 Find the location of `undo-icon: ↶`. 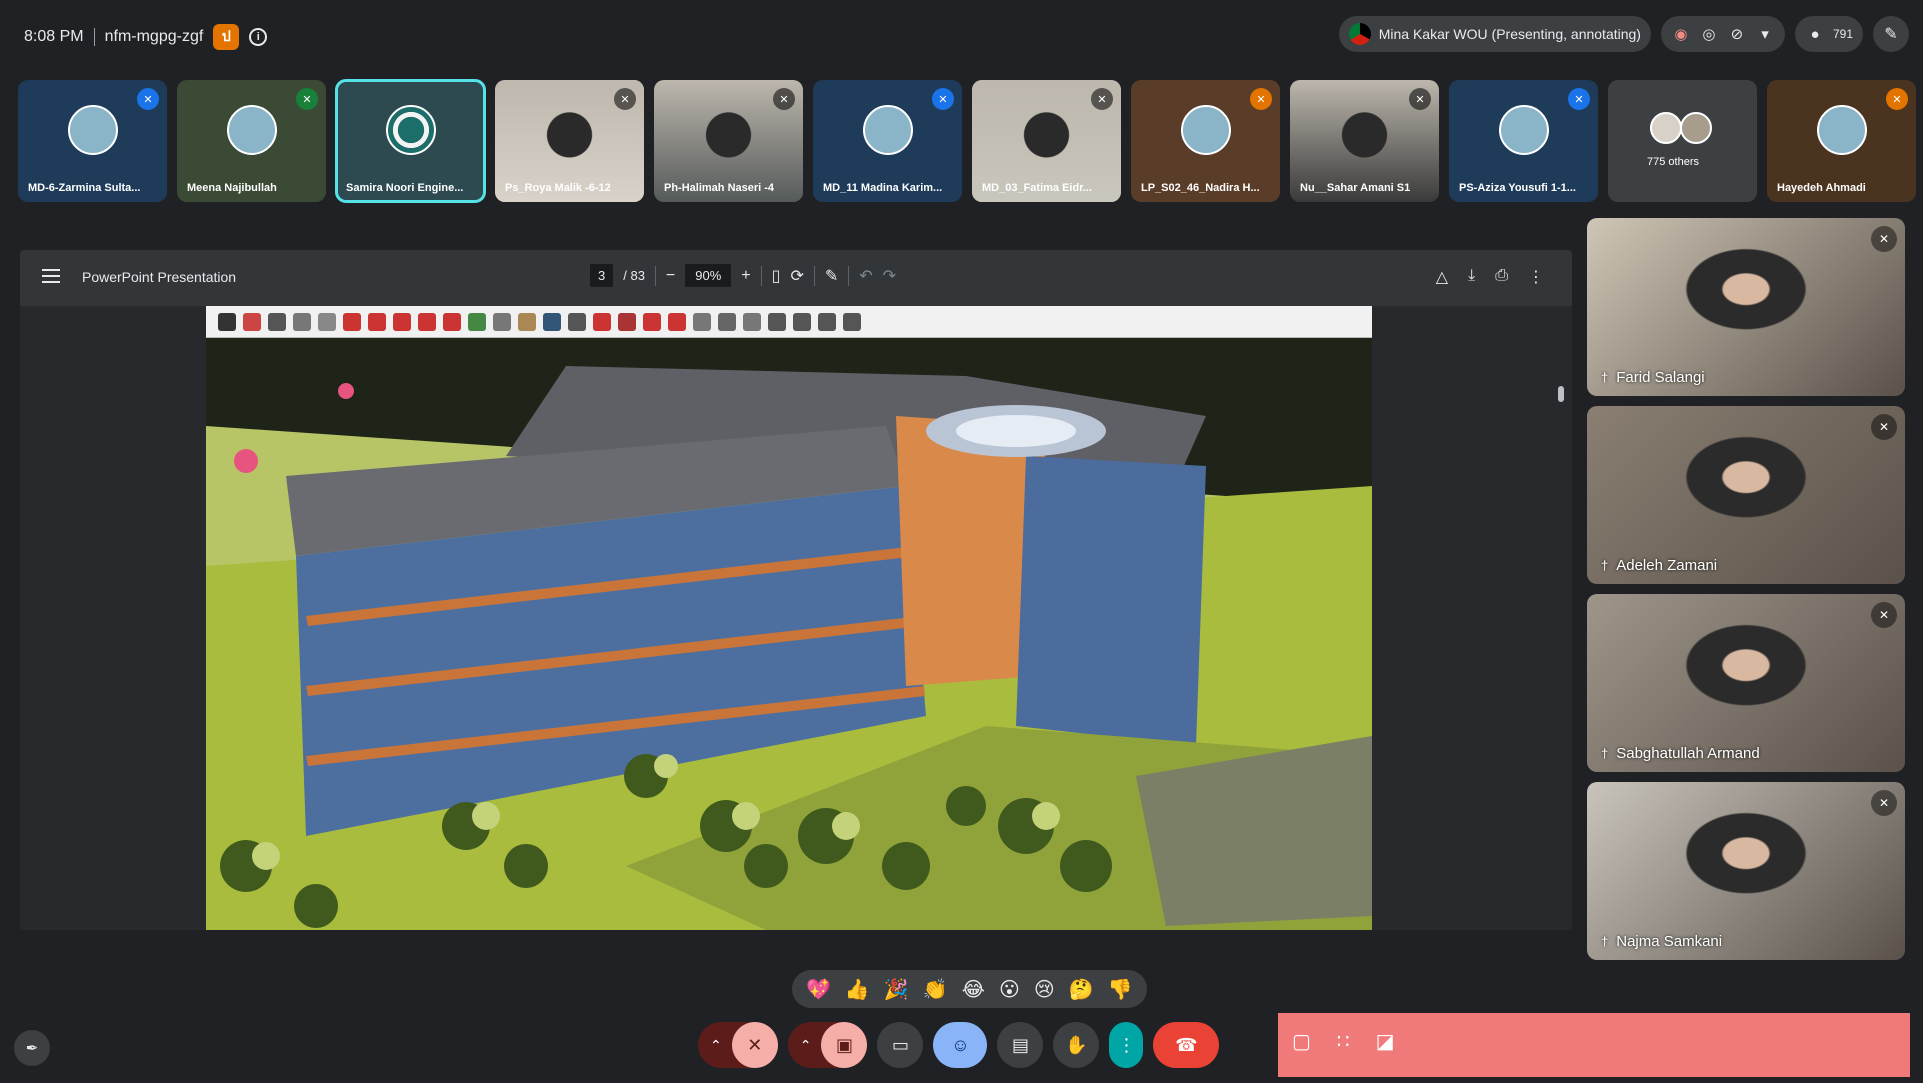

undo-icon: ↶ is located at coordinates (865, 276).